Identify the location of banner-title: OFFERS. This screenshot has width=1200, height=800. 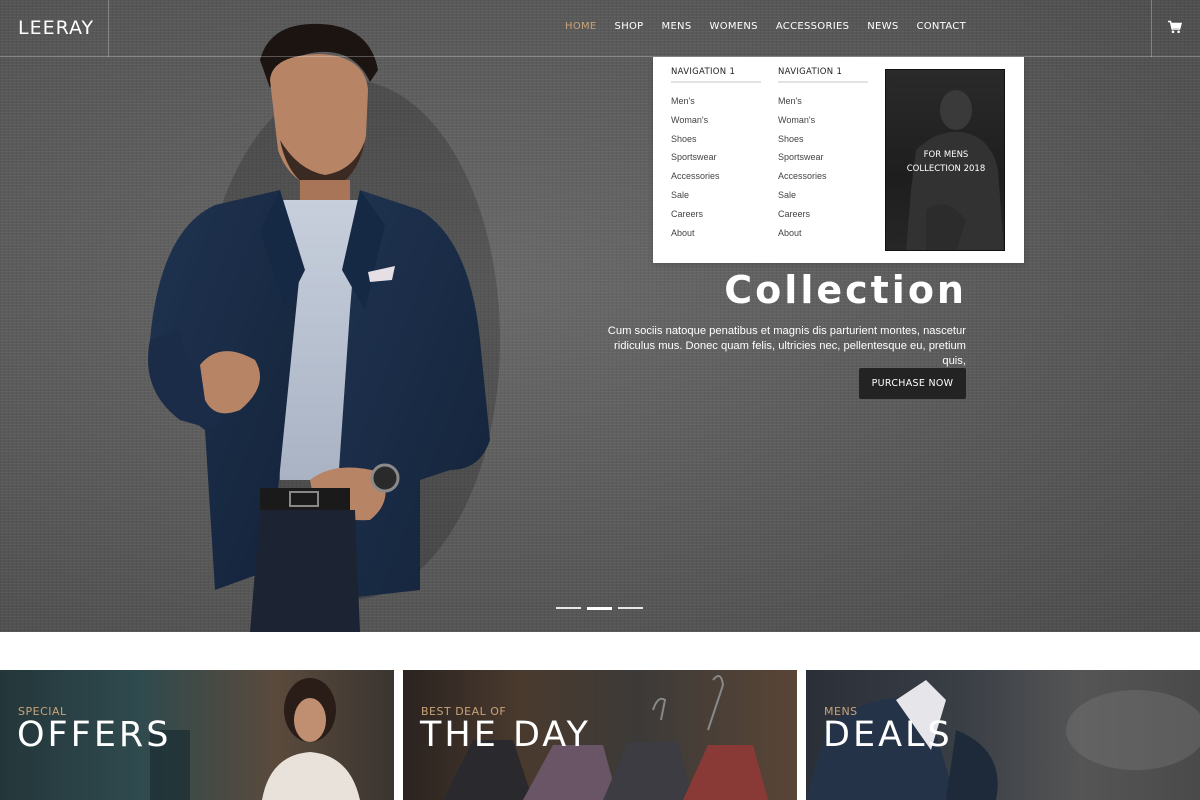
(94, 735).